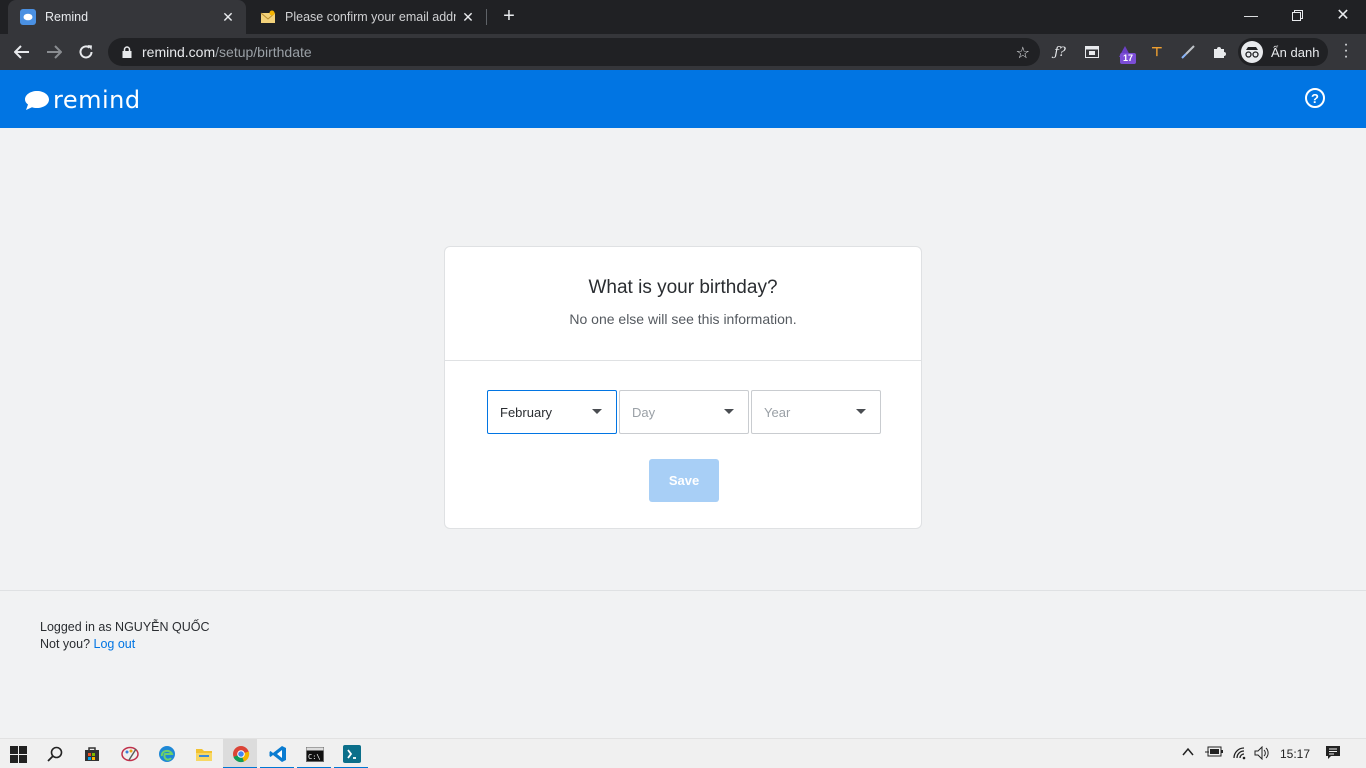  Describe the element at coordinates (486, 17) in the screenshot. I see `tab-separator` at that location.